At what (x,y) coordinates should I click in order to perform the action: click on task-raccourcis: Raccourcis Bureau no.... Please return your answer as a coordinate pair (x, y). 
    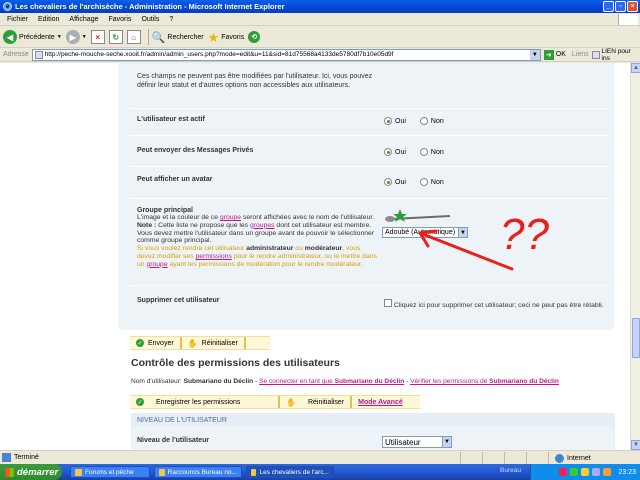
    Looking at the image, I should click on (198, 472).